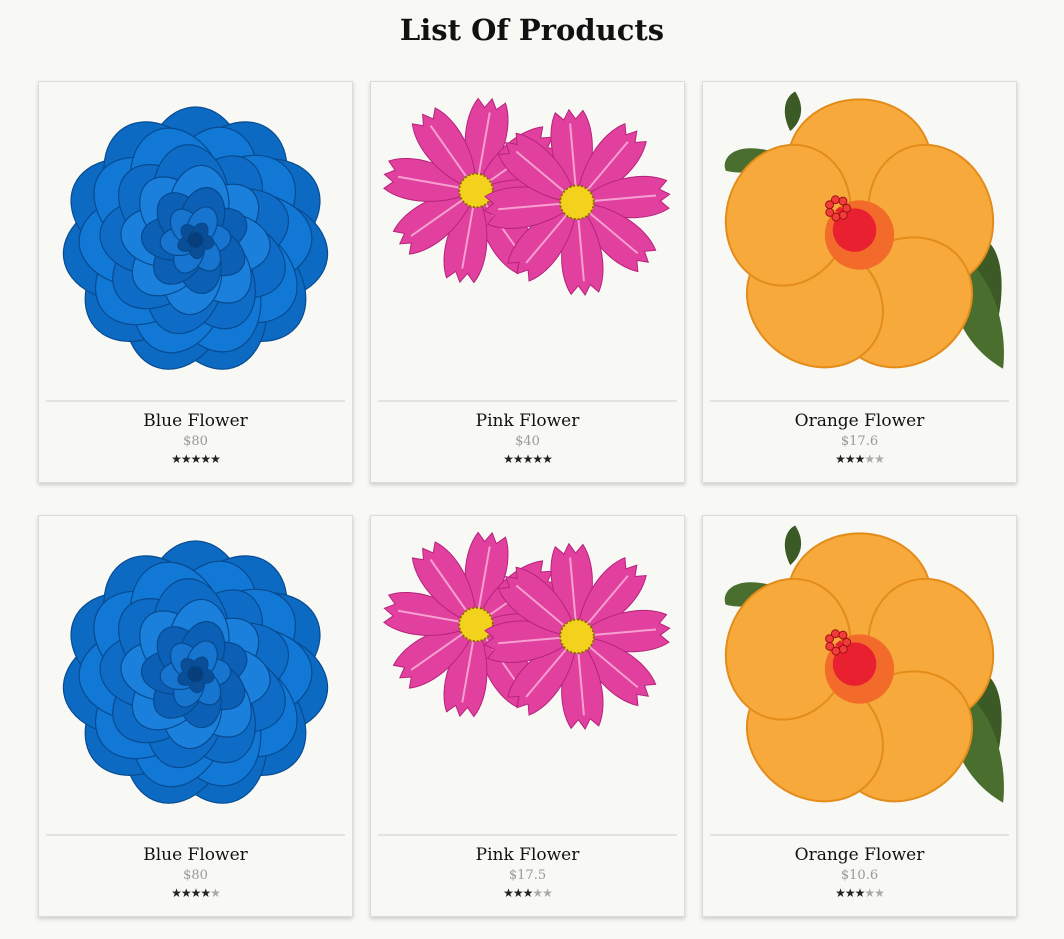  I want to click on product-card: Orange Flower $10.6 ★★★★★, so click(859, 716).